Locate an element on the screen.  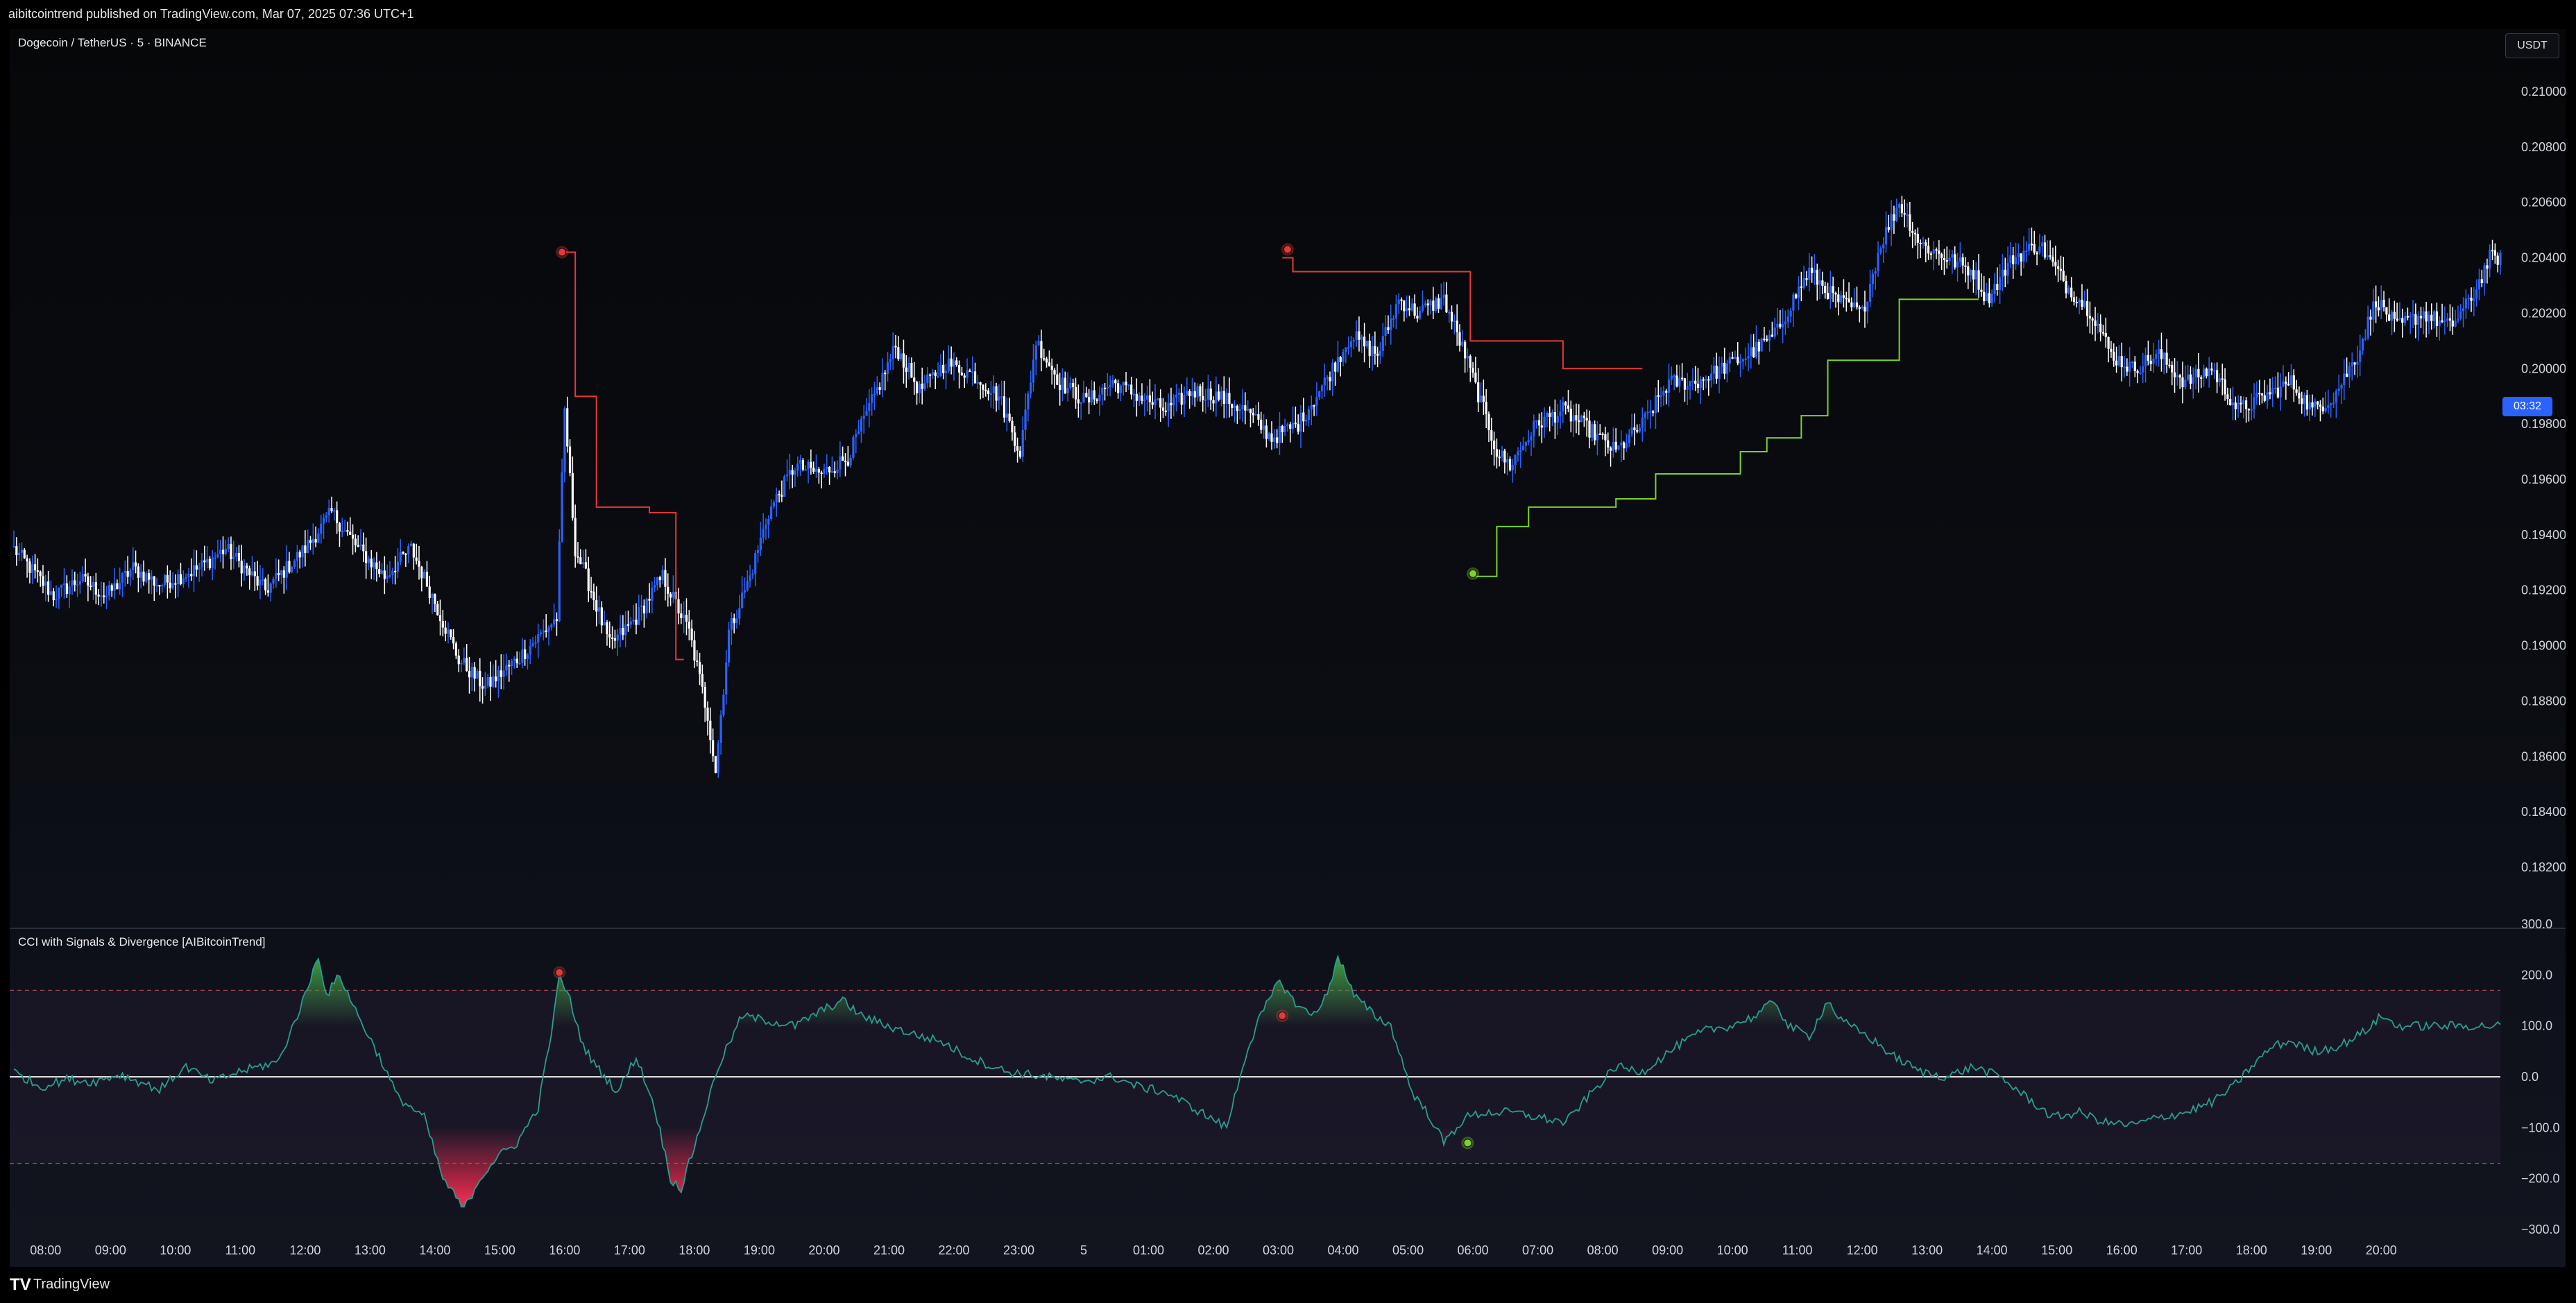
time-axis-label: 10:00 is located at coordinates (175, 1250).